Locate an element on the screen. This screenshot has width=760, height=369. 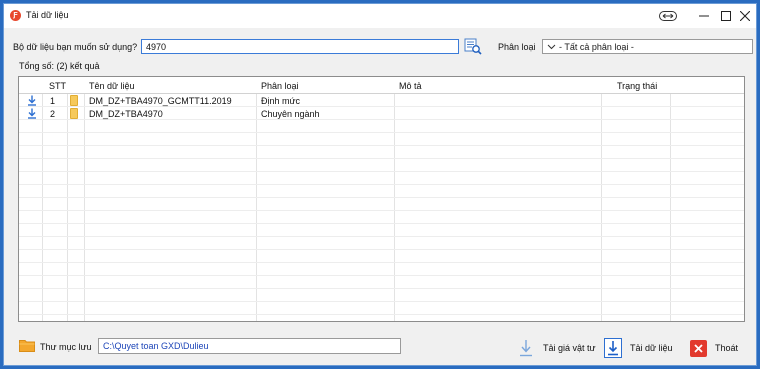
save-folder-icon is located at coordinates (27, 346).